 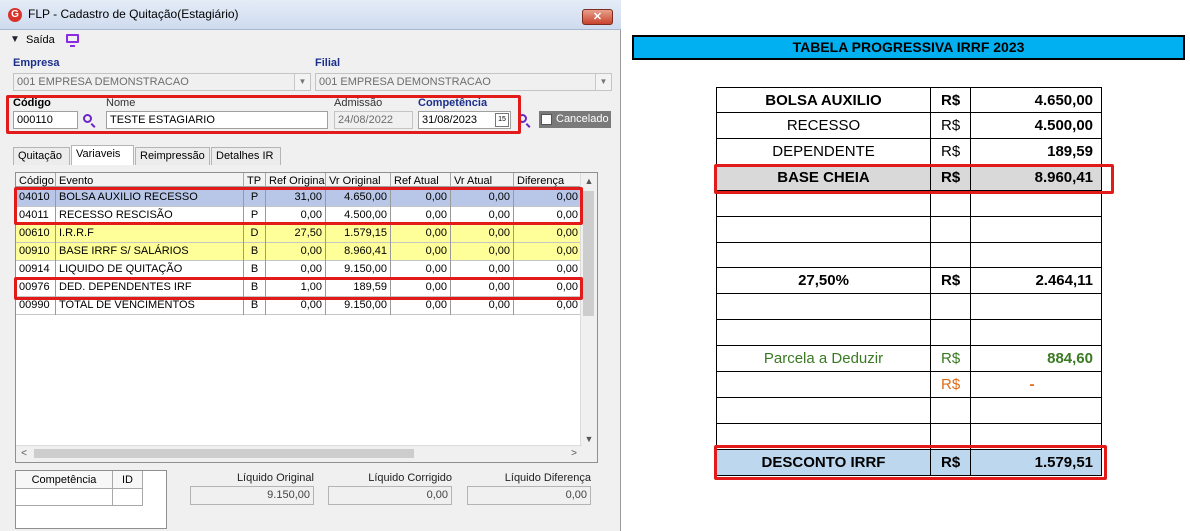 I want to click on tab-variaveis: Variaveis, so click(x=102, y=155).